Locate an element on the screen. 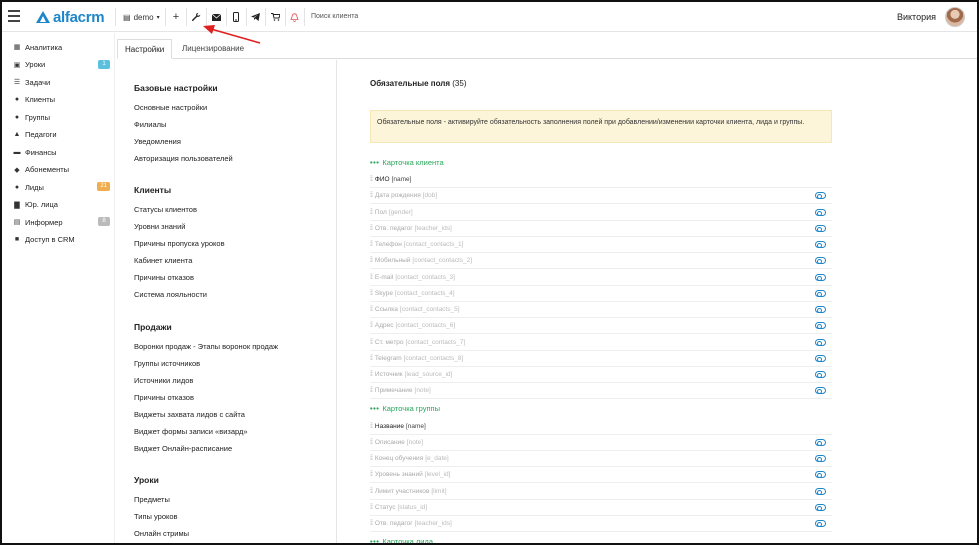 The image size is (979, 545). settings-link: Онлайн стримы is located at coordinates (161, 533).